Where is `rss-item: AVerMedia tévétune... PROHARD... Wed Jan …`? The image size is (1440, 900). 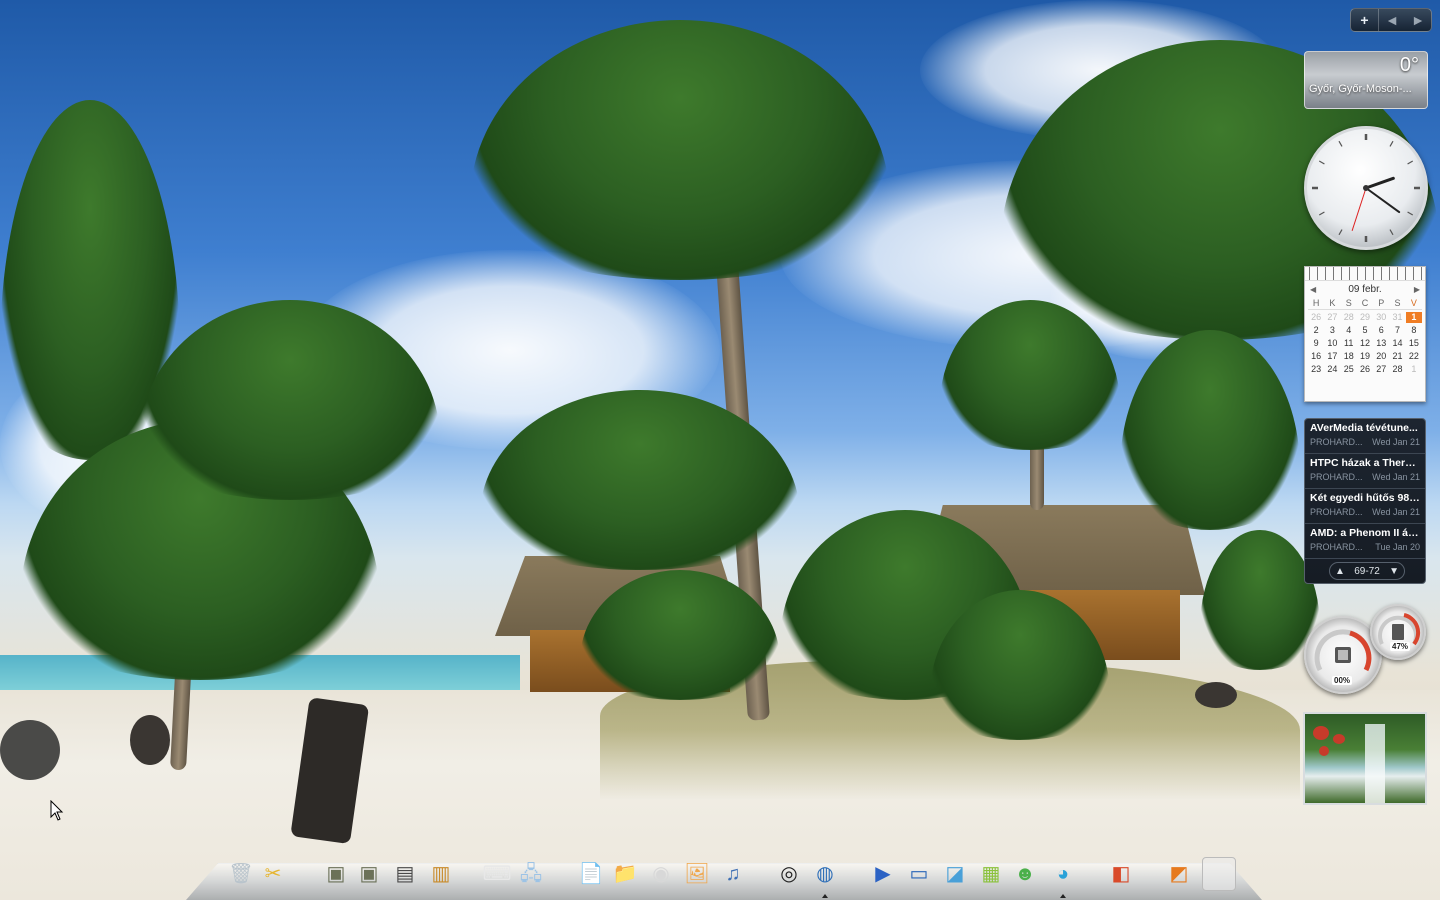
rss-item: AVerMedia tévétune... PROHARD... Wed Jan … is located at coordinates (1365, 436).